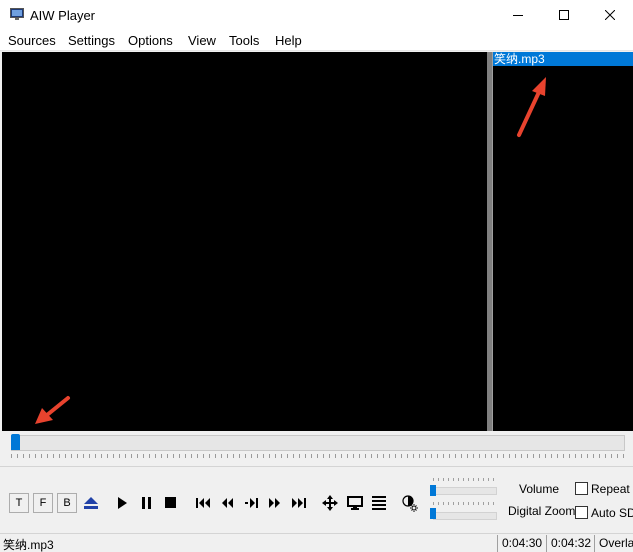  What do you see at coordinates (15, 442) in the screenshot?
I see `seek-thumb` at bounding box center [15, 442].